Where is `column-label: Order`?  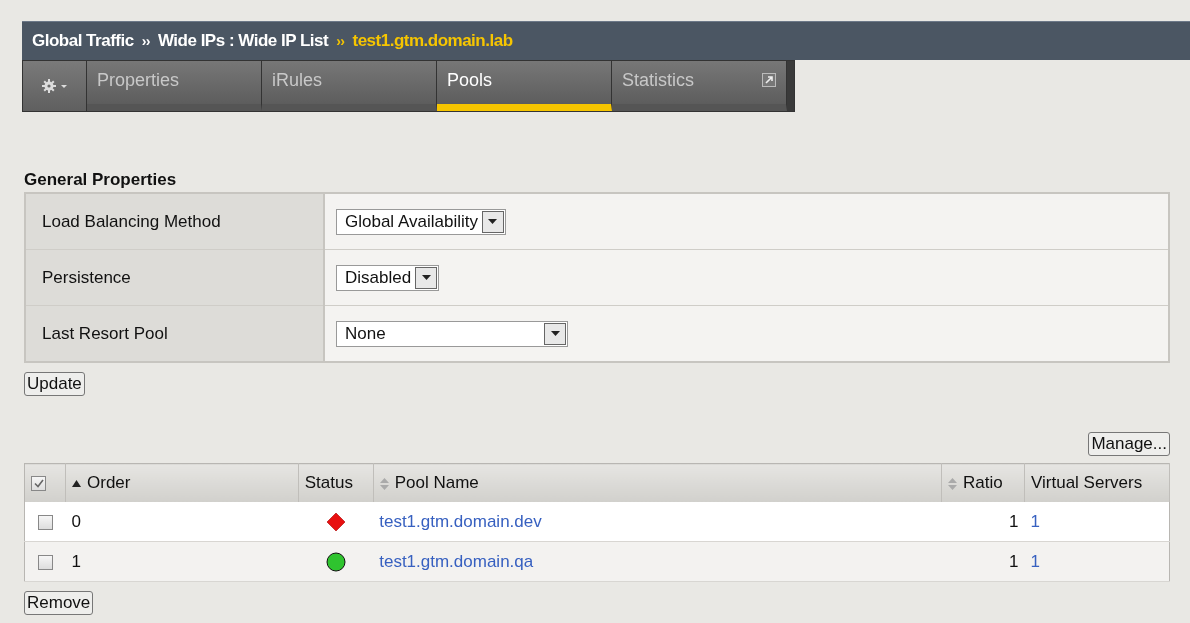 column-label: Order is located at coordinates (109, 482).